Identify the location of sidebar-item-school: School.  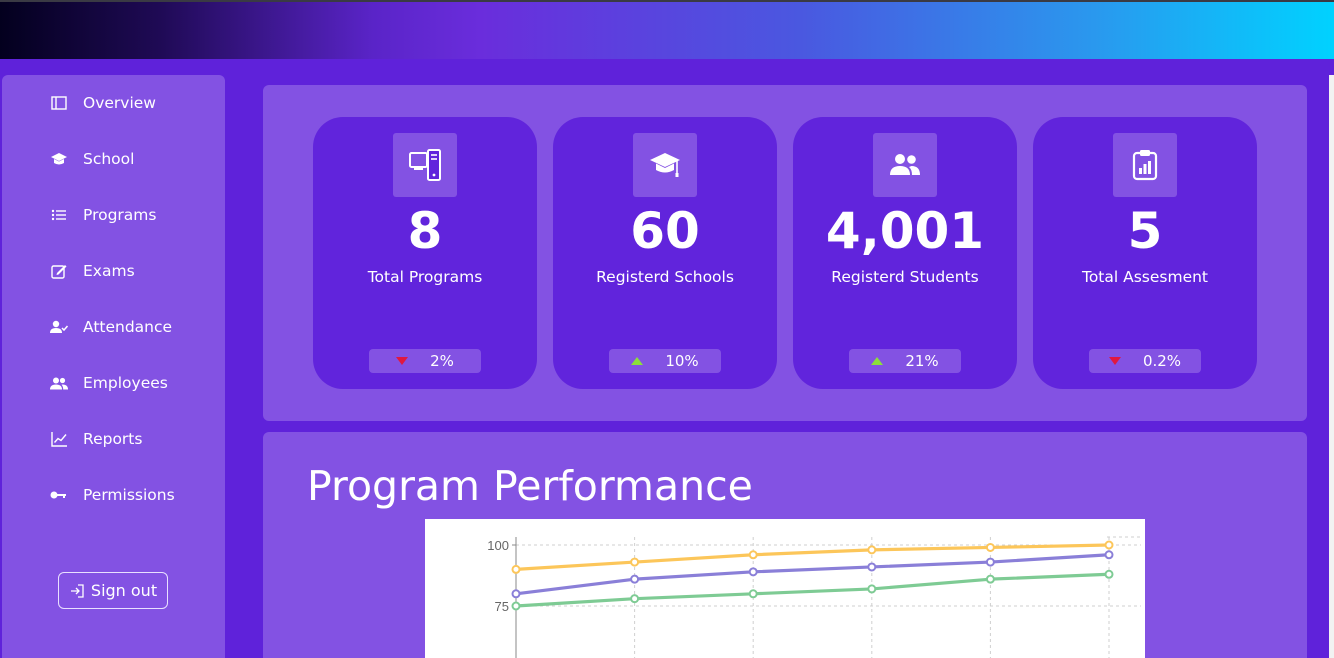
(92, 159).